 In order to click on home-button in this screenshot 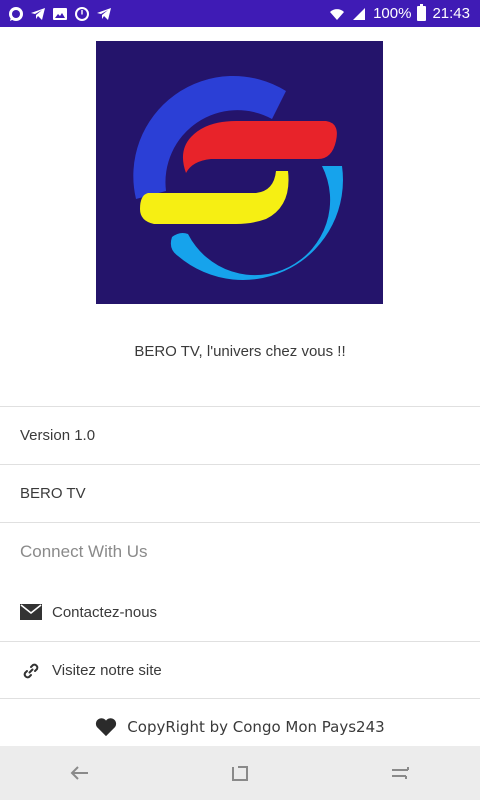, I will do `click(400, 773)`.